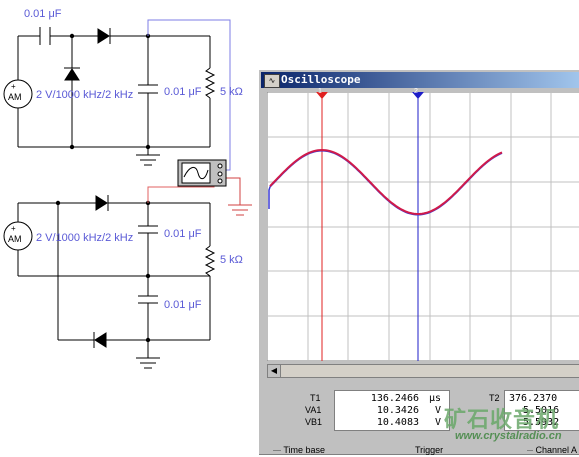  What do you see at coordinates (416, 91) in the screenshot?
I see `cursor-2-label: 2` at bounding box center [416, 91].